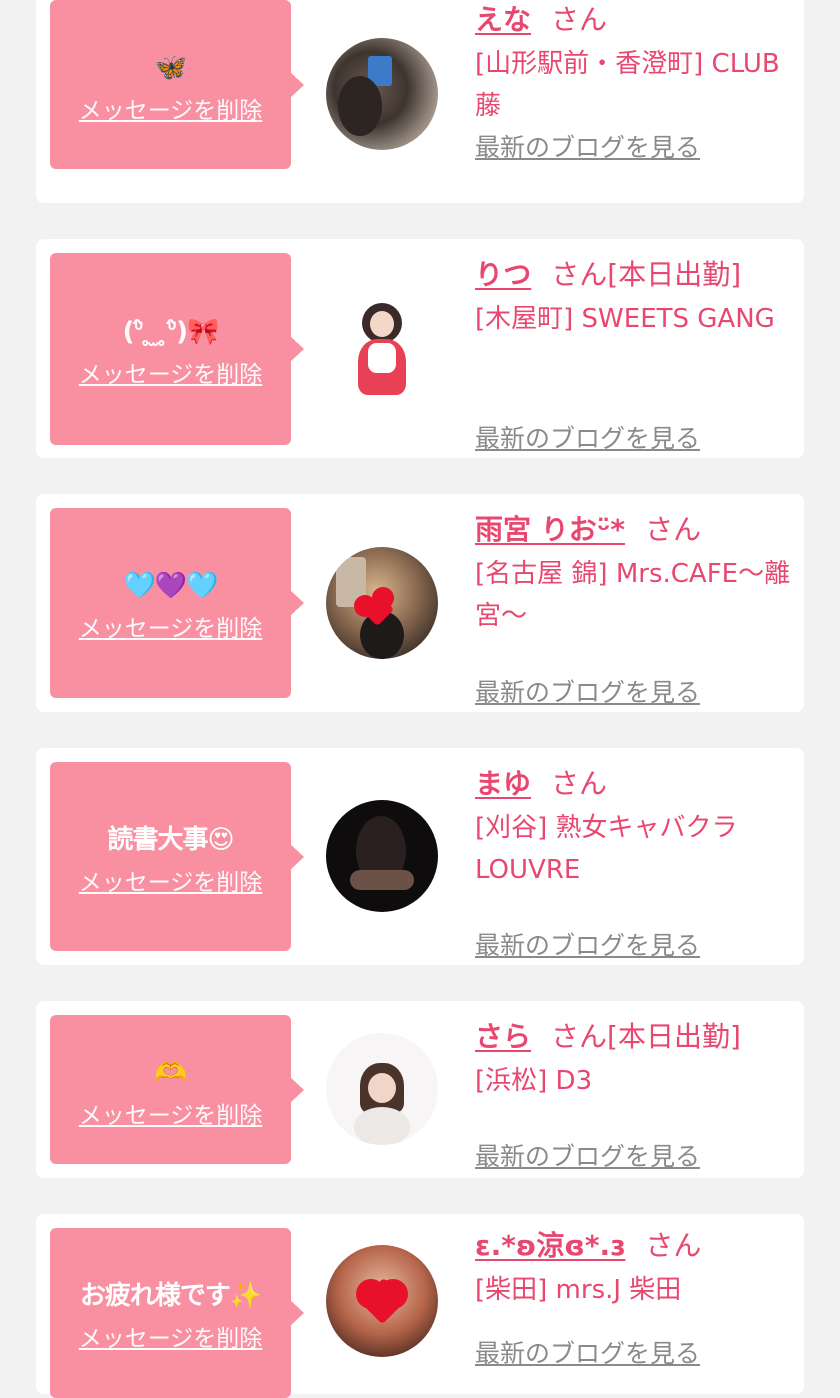 This screenshot has height=1398, width=840. What do you see at coordinates (627, 85) in the screenshot?
I see `shop-name: [山形駅前・香澄町] CLUB 藤` at bounding box center [627, 85].